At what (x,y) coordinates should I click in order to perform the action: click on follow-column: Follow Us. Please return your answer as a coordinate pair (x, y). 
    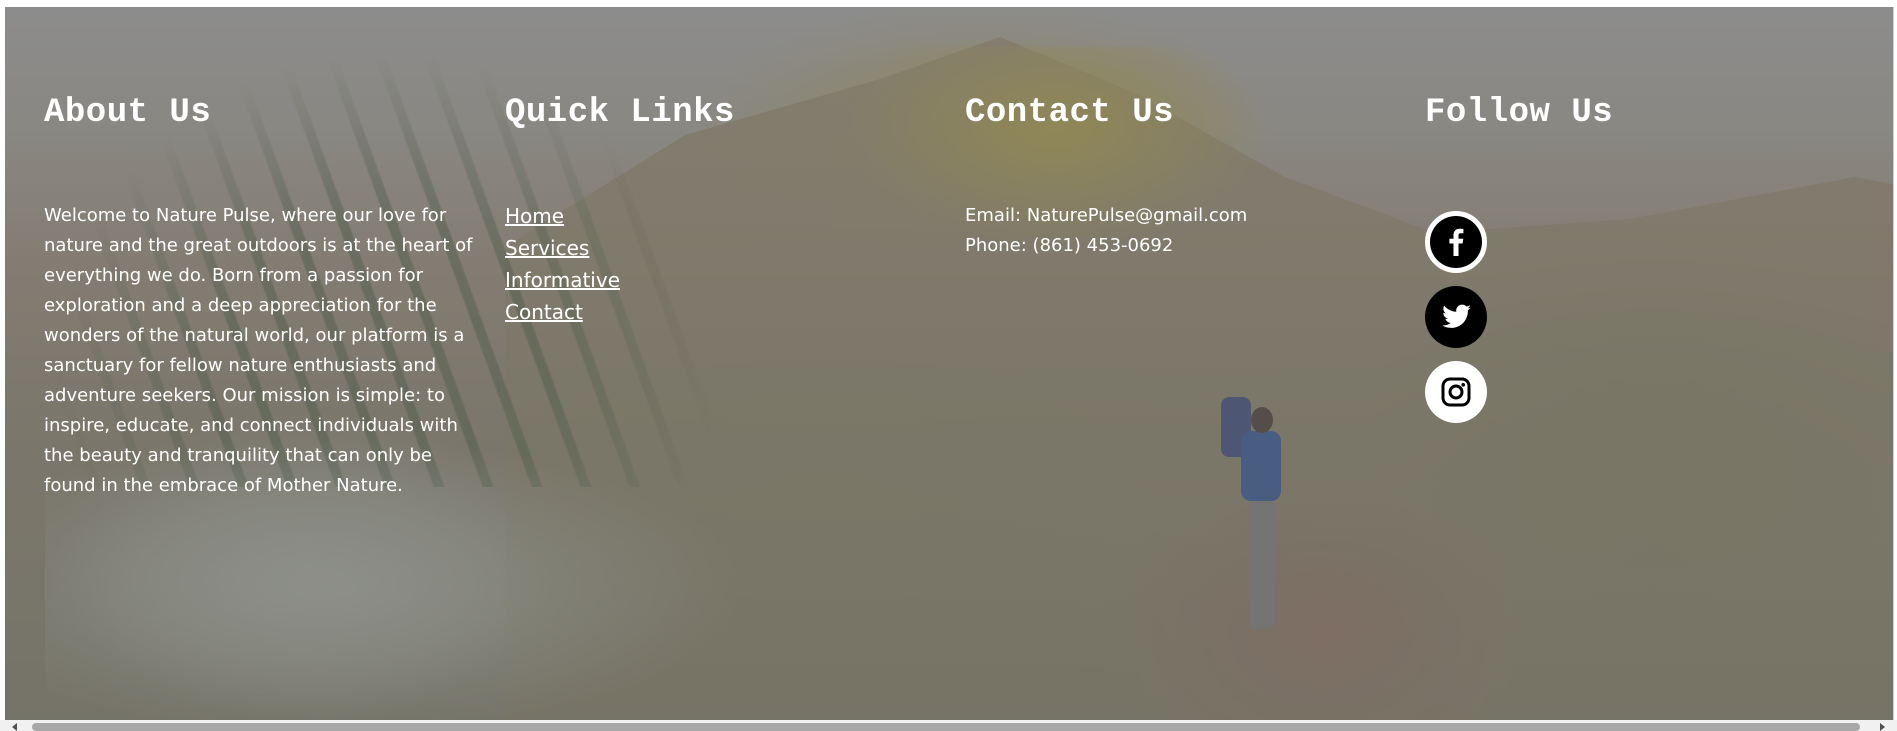
    Looking at the image, I should click on (1625, 258).